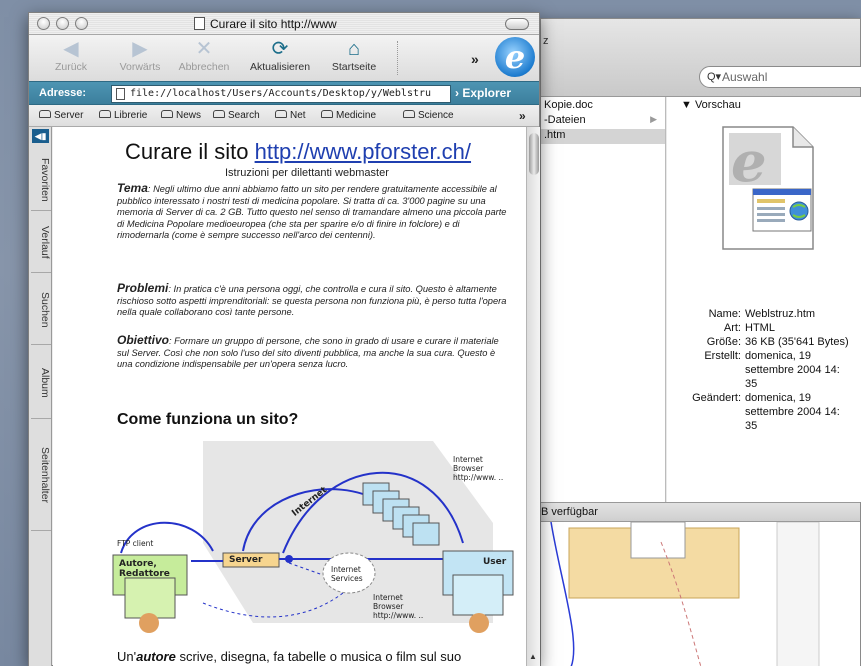 Image resolution: width=861 pixels, height=666 pixels. Describe the element at coordinates (522, 116) in the screenshot. I see `favorites-overflow-button: »` at that location.